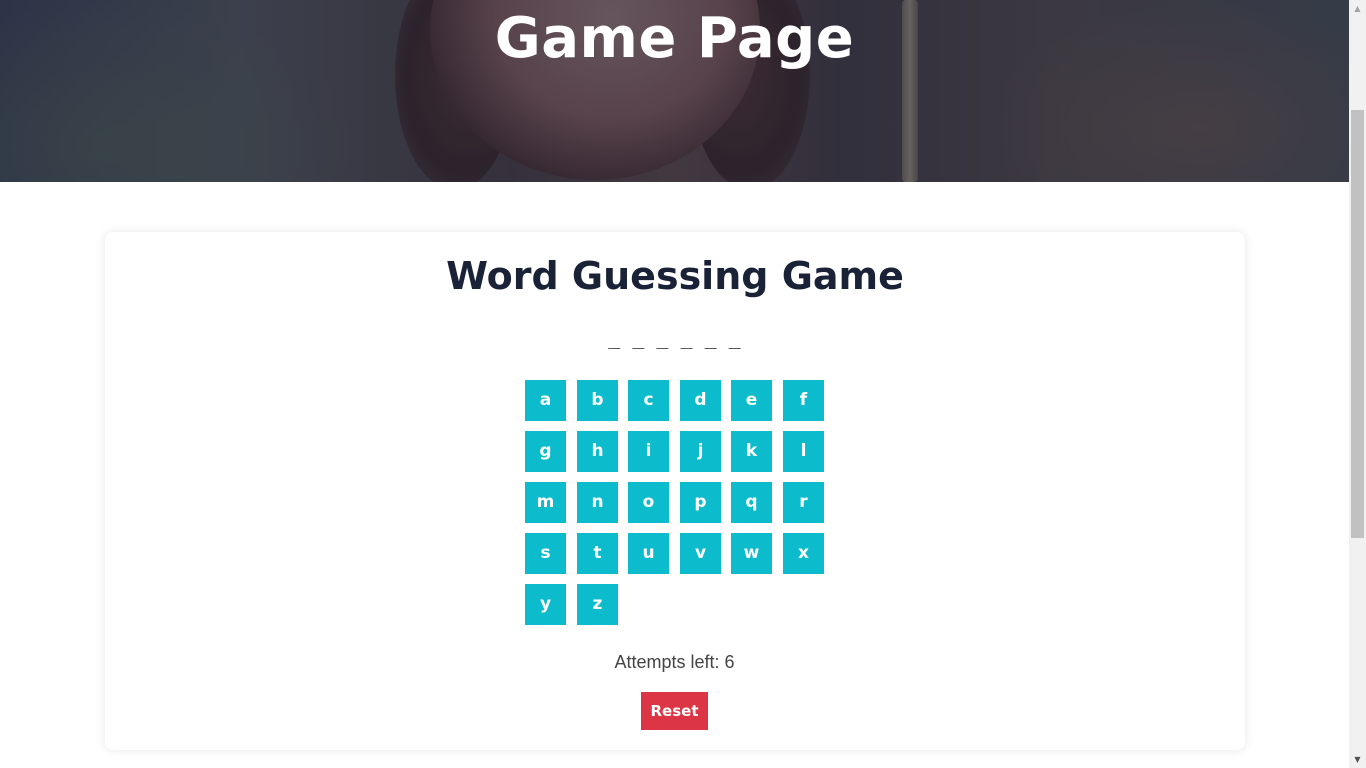 Image resolution: width=1366 pixels, height=768 pixels. What do you see at coordinates (1357, 8) in the screenshot?
I see `scroll-up-icon: ▲` at bounding box center [1357, 8].